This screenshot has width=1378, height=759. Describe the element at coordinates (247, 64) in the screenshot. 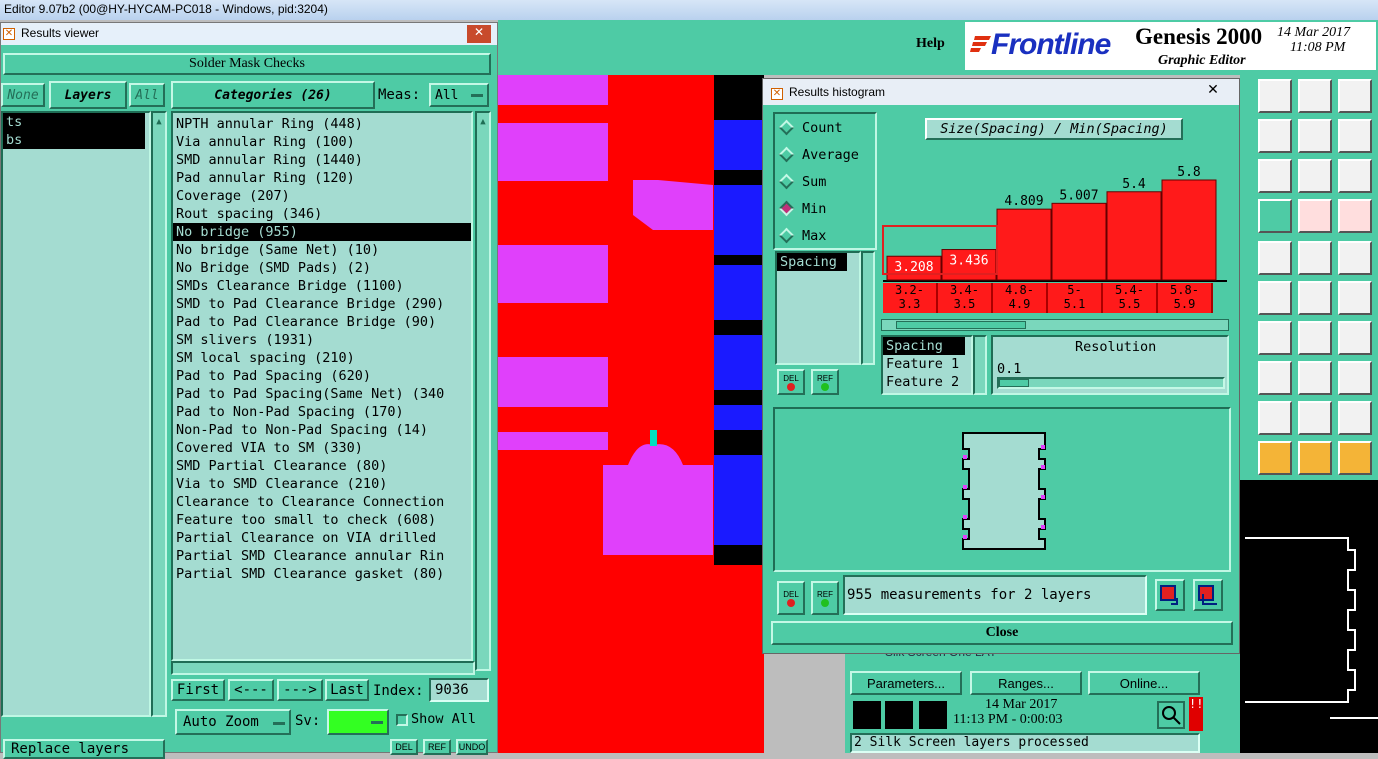

I see `solder-mask-checks-header: Solder Mask Checks` at that location.